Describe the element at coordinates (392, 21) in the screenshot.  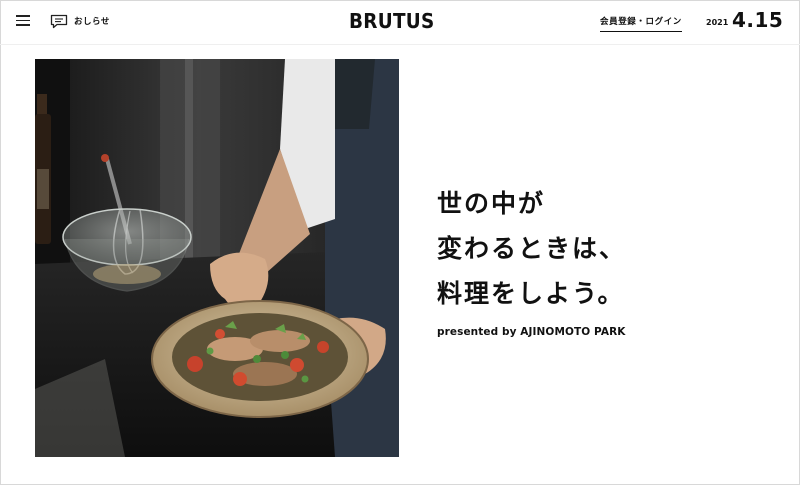
I see `brutus-logo: BRUTUS` at that location.